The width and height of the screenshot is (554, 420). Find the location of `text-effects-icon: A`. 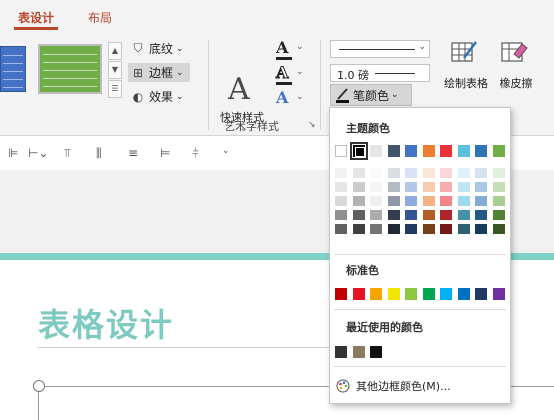

text-effects-icon: A is located at coordinates (282, 97).